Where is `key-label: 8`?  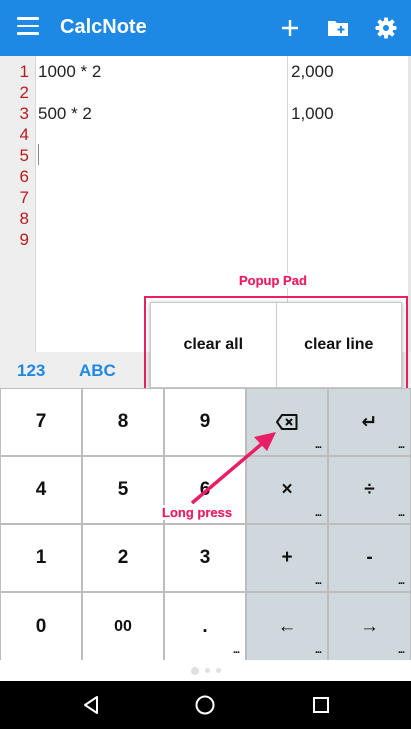 key-label: 8 is located at coordinates (123, 421).